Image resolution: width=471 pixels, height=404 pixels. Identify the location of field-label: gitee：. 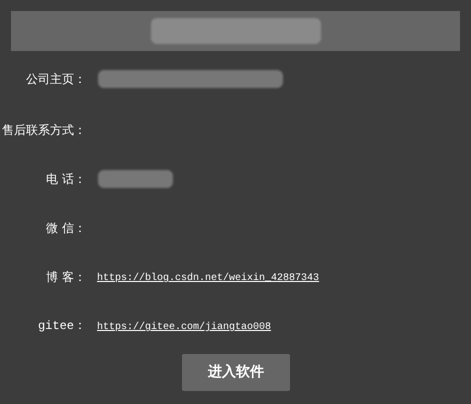
(61, 326).